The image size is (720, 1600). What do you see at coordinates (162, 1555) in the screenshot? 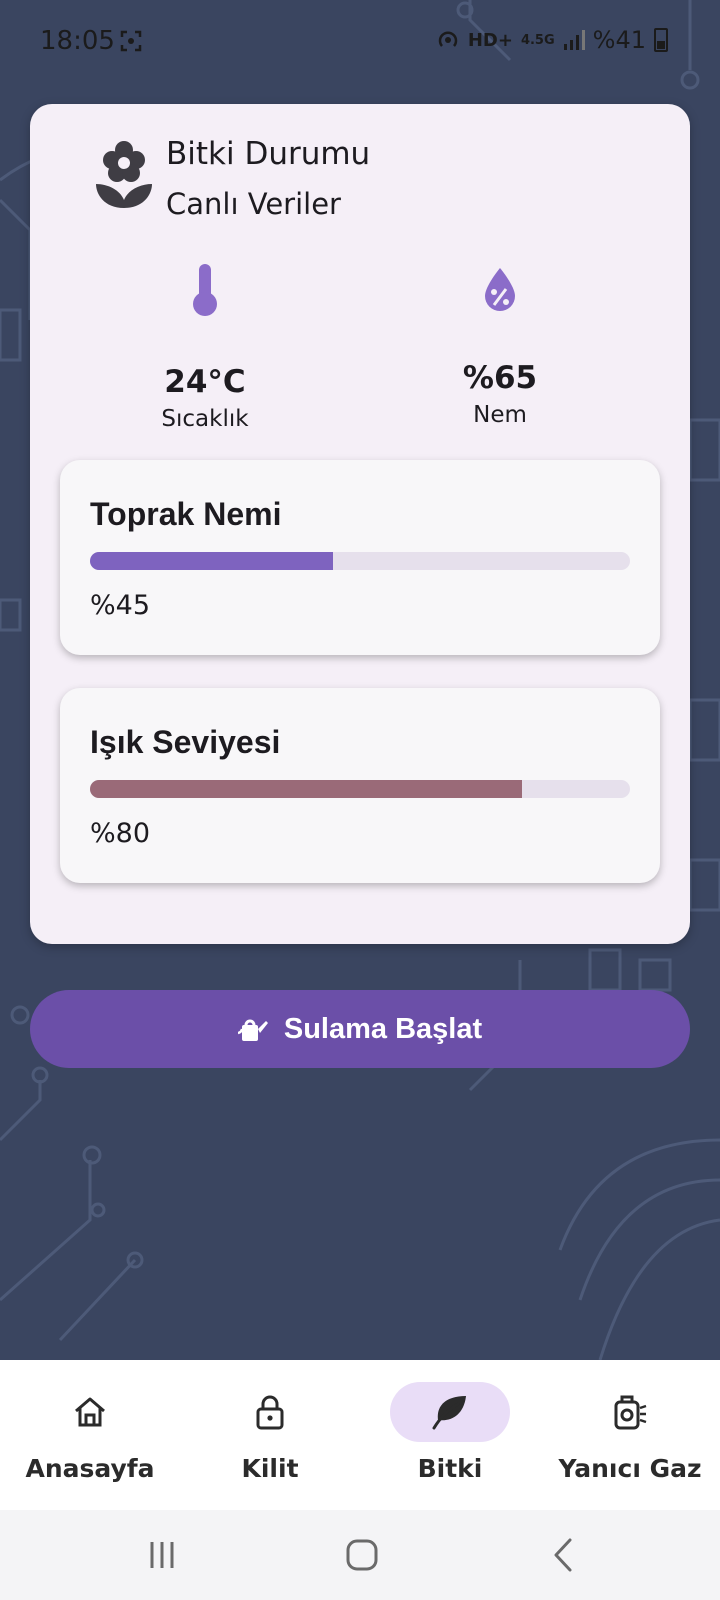
I see `recent-apps-icon` at bounding box center [162, 1555].